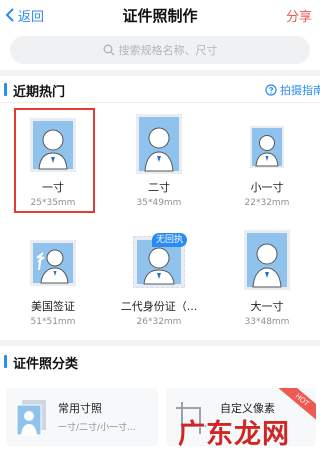 Image resolution: width=320 pixels, height=450 pixels. Describe the element at coordinates (160, 102) in the screenshot. I see `divider` at that location.